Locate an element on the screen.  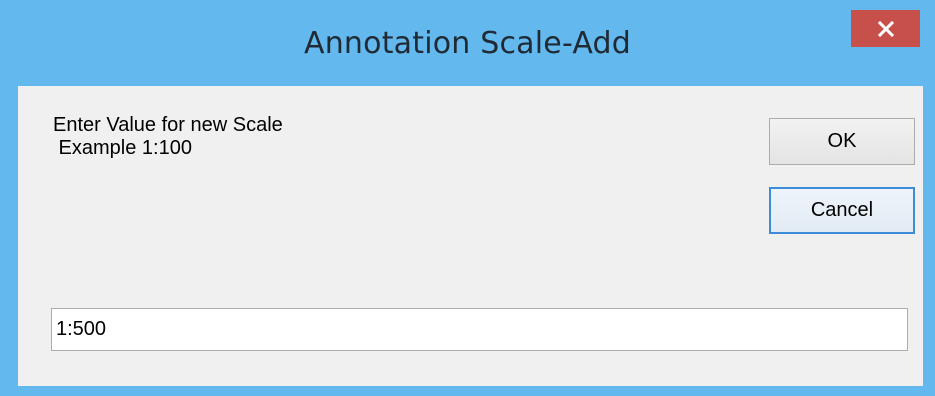
close-button is located at coordinates (885, 28).